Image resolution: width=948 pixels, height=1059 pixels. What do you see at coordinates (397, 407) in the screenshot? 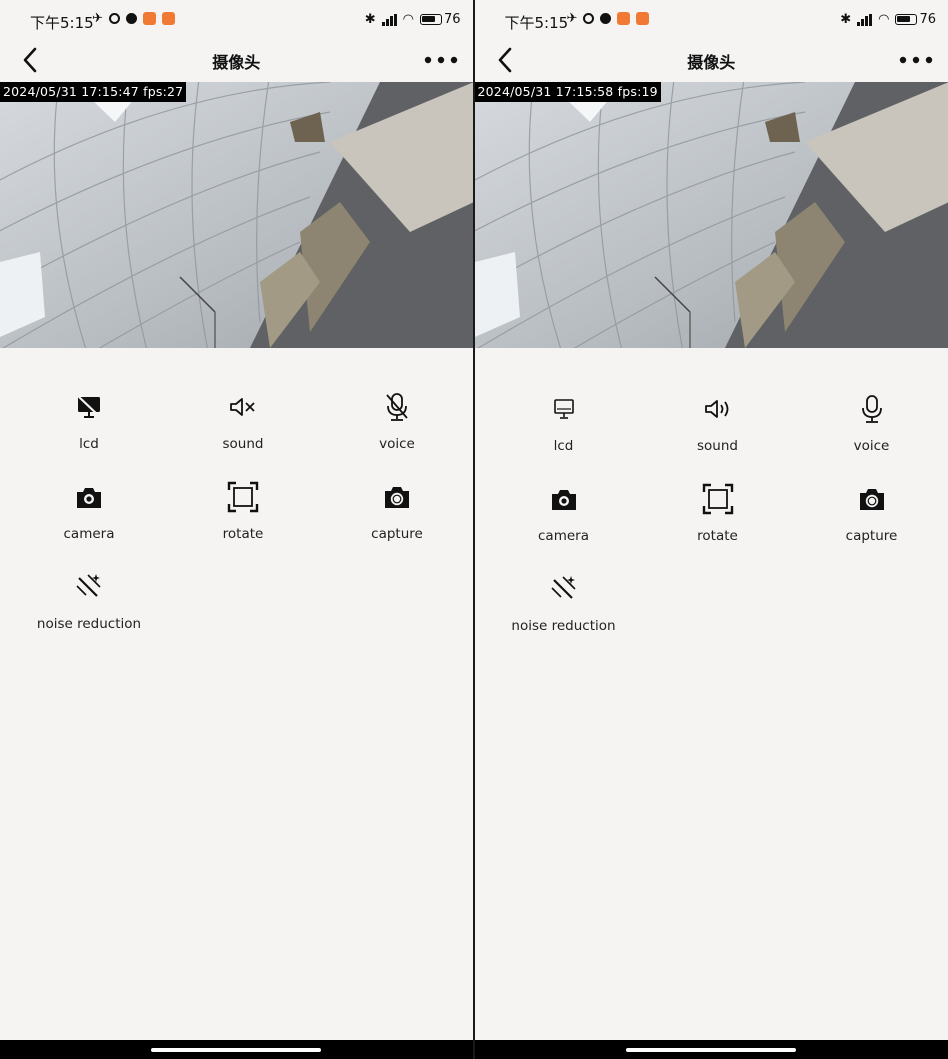
I see `mic-off-icon` at bounding box center [397, 407].